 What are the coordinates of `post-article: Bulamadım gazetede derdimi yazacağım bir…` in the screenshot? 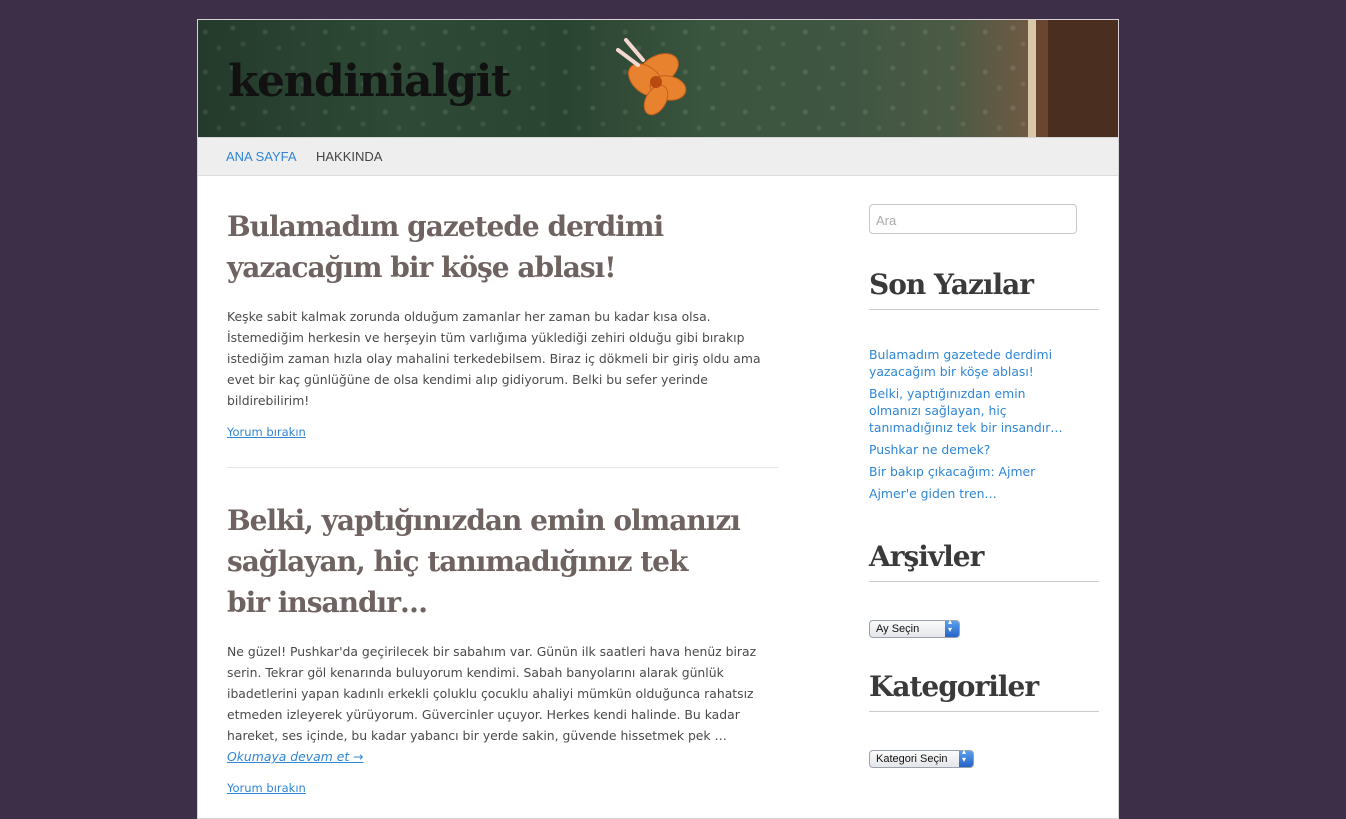 It's located at (503, 322).